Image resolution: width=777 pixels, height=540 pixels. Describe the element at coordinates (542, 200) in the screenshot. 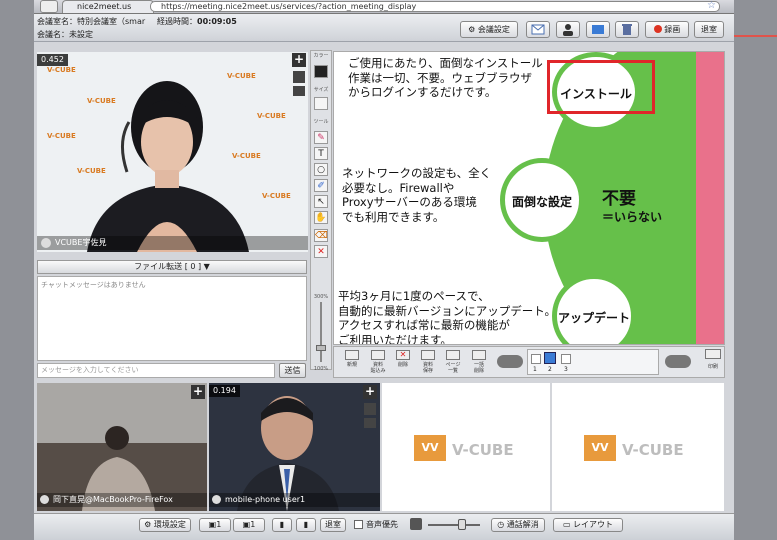

I see `circle-setting: 面倒な設定` at that location.